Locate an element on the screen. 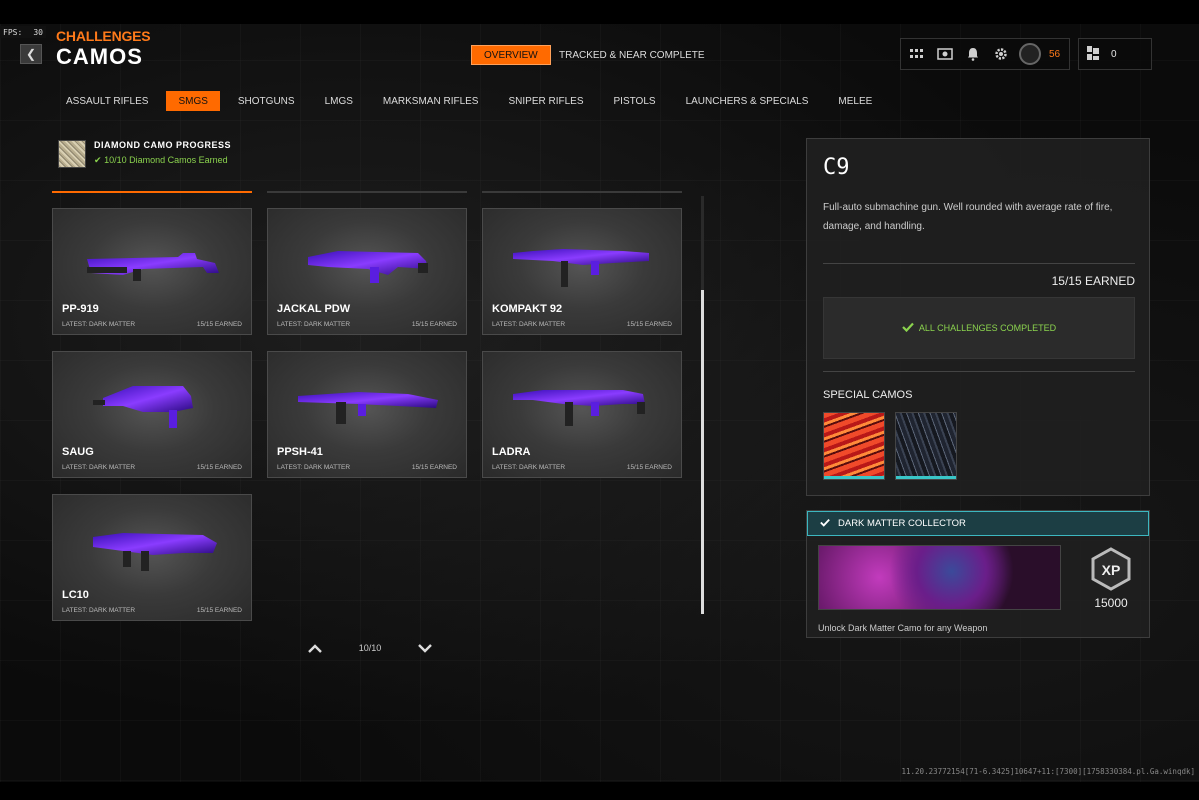  bottom-letterbox is located at coordinates (599, 791).